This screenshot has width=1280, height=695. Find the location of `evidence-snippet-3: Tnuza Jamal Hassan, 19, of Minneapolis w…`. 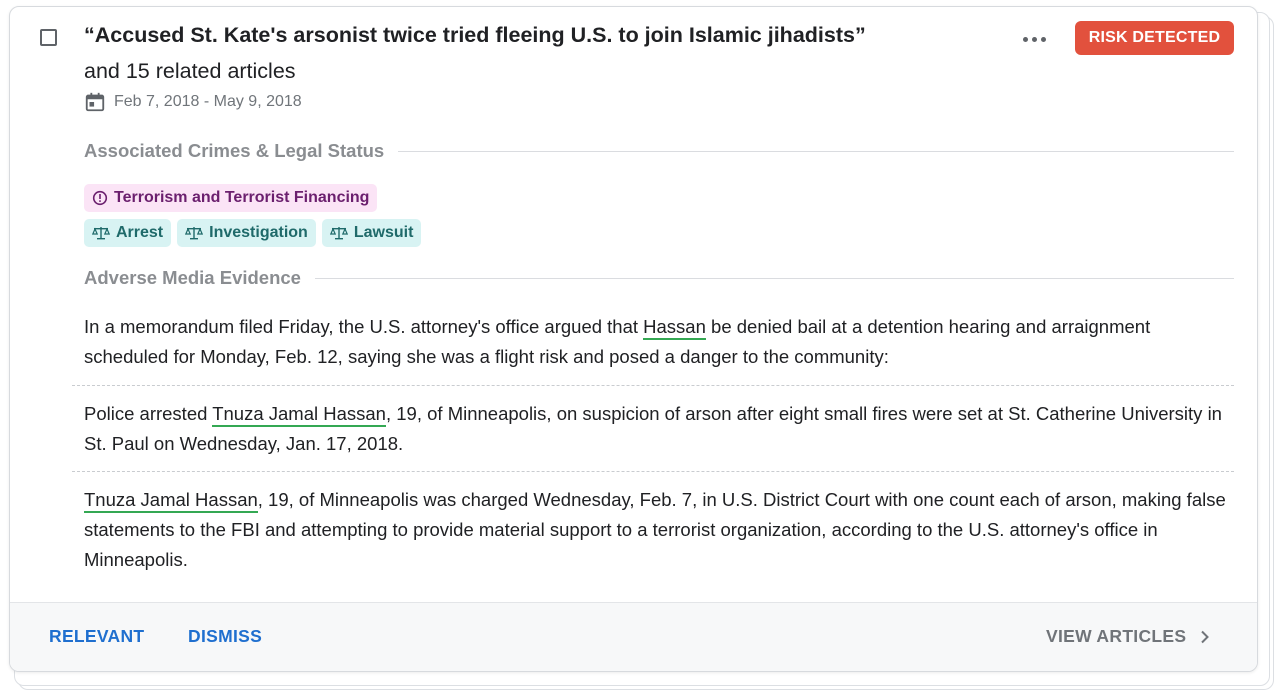

evidence-snippet-3: Tnuza Jamal Hassan, 19, of Minneapolis w… is located at coordinates (659, 530).